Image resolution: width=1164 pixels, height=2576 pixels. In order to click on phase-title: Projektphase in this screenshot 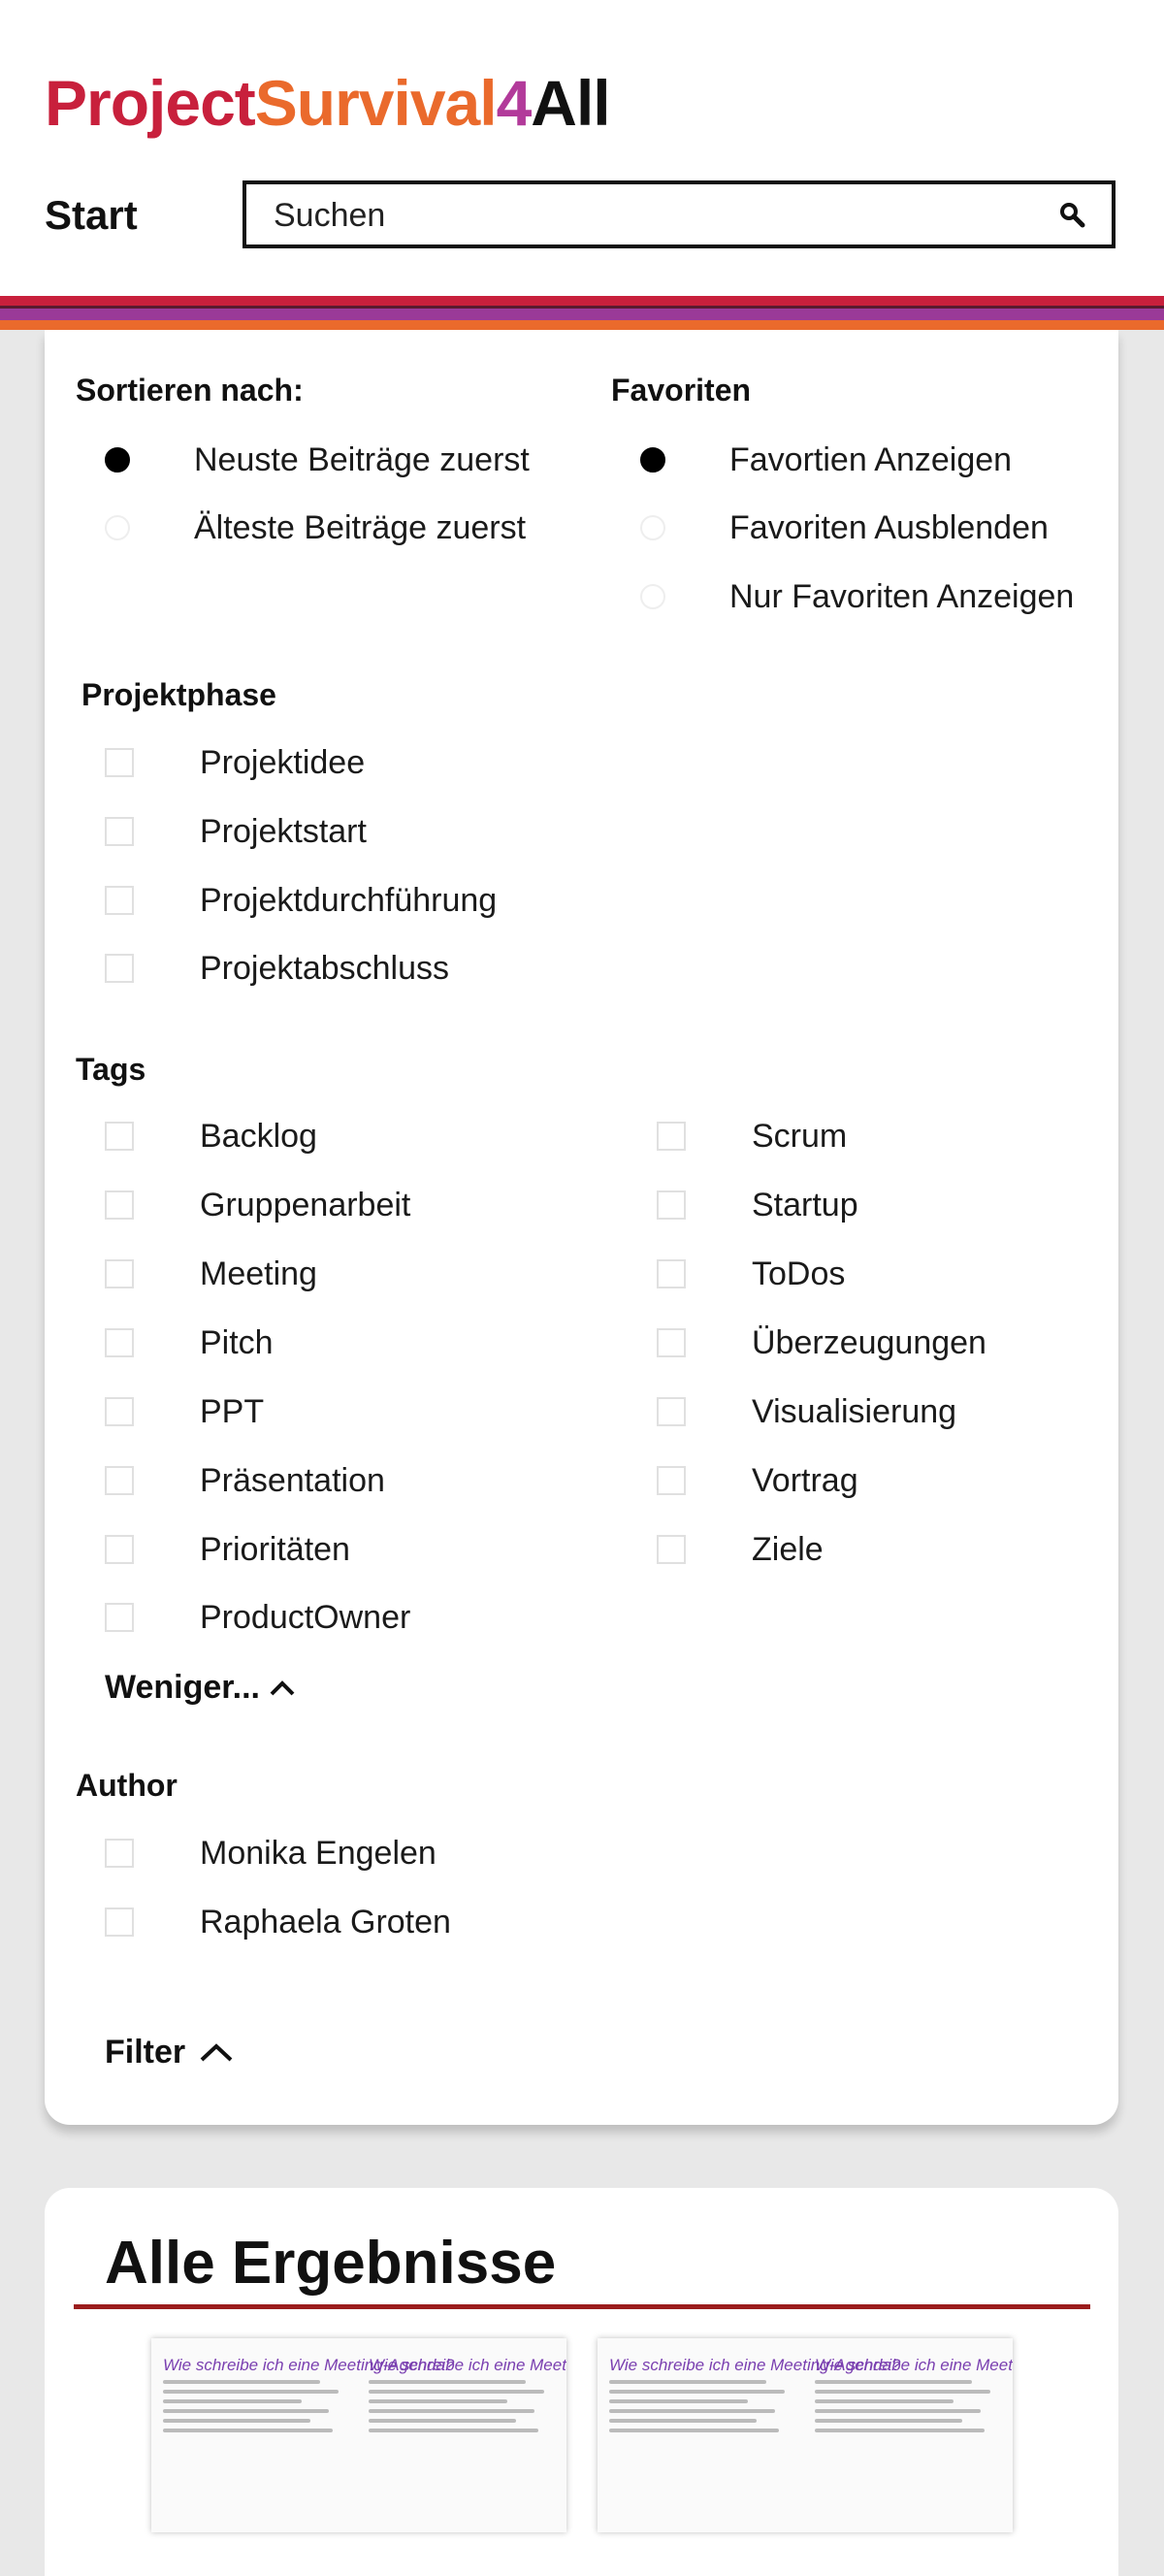, I will do `click(178, 694)`.